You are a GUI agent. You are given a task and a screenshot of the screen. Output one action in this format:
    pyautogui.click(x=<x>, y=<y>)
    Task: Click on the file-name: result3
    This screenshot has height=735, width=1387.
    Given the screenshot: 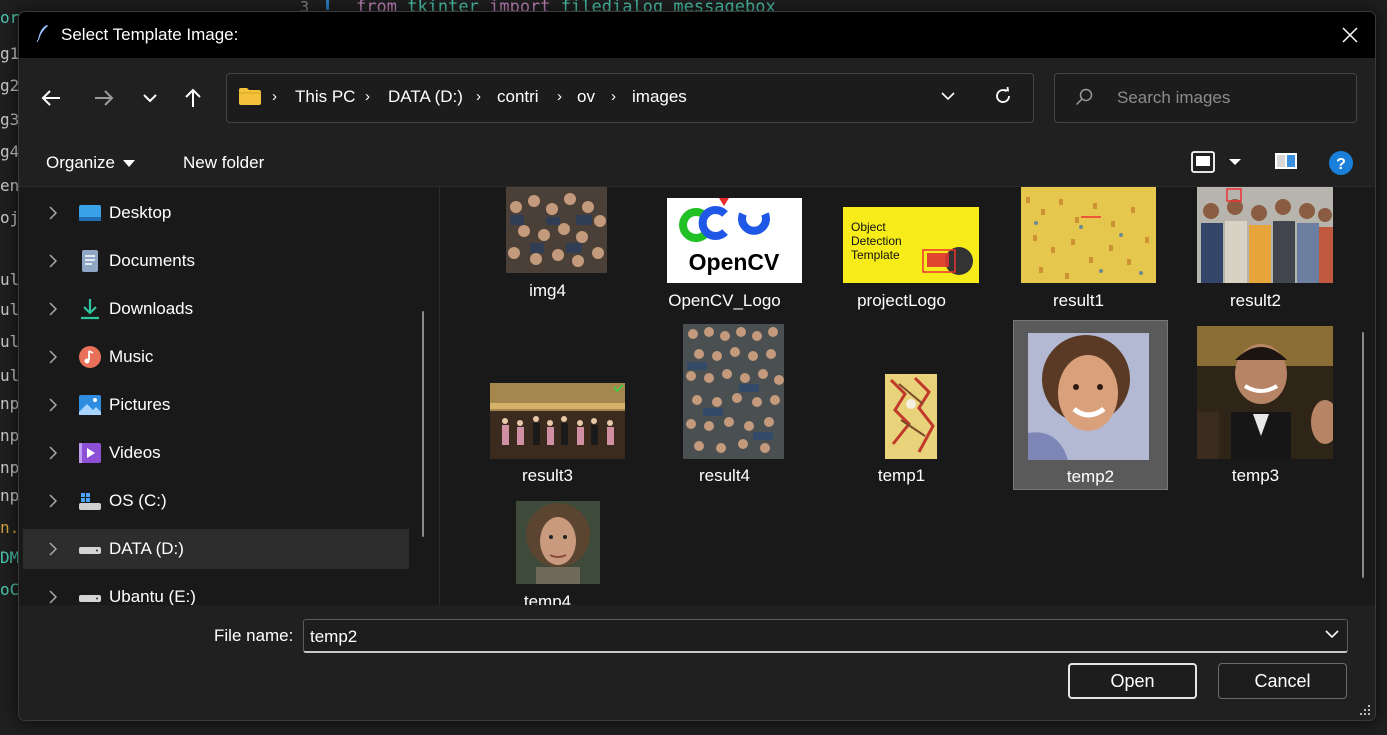 What is the action you would take?
    pyautogui.click(x=547, y=475)
    